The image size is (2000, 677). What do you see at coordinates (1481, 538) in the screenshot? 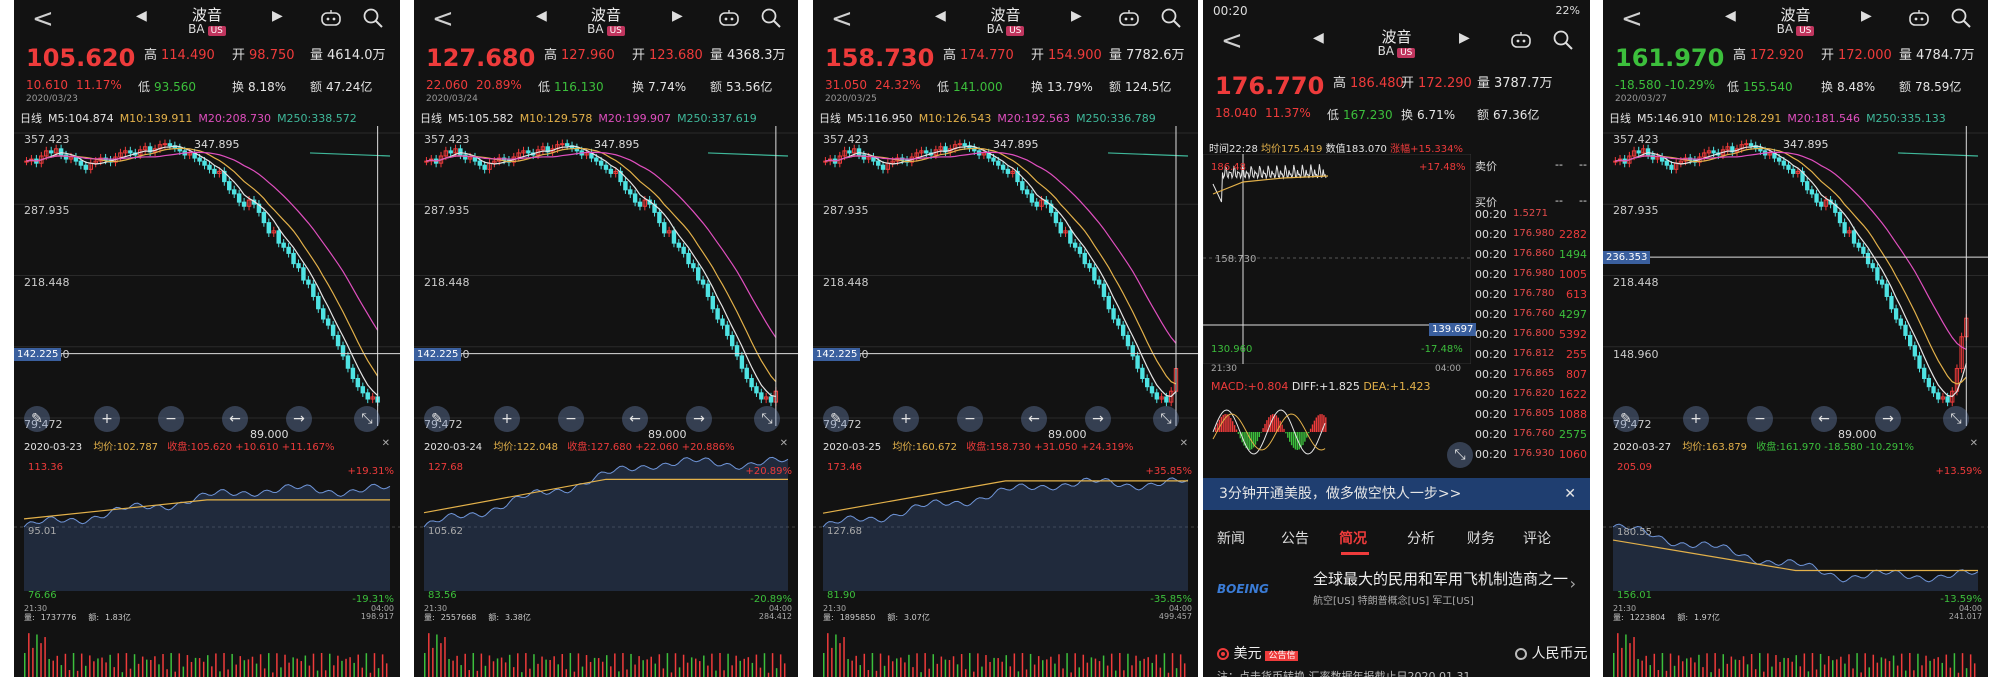
I see `tab: 财务` at bounding box center [1481, 538].